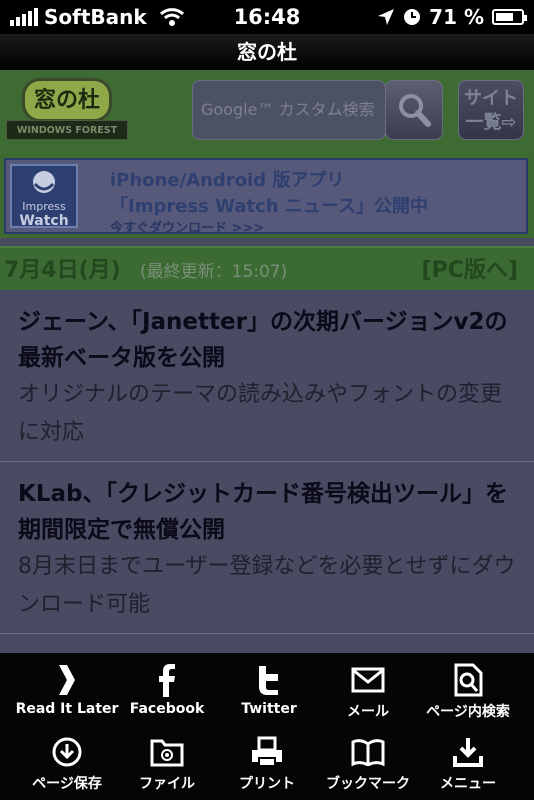  Describe the element at coordinates (167, 784) in the screenshot. I see `toolbar-label: ファイル` at that location.